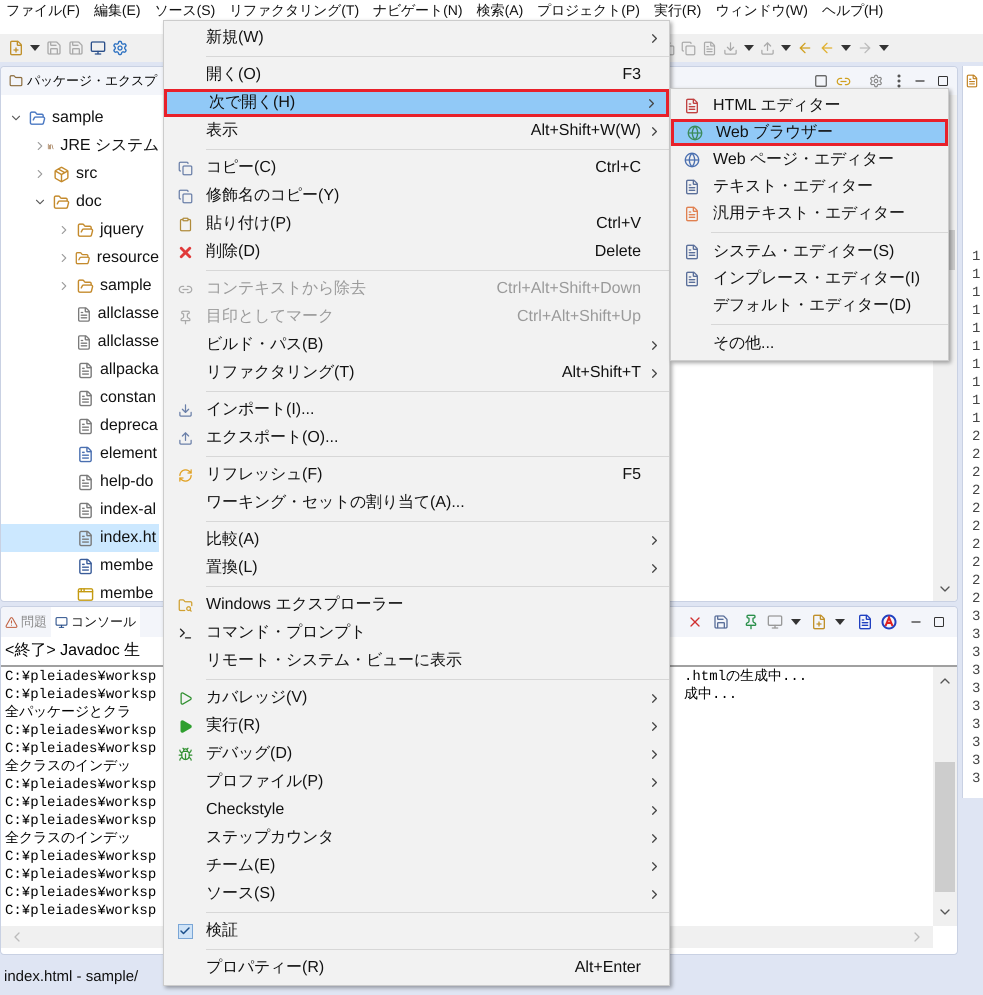  I want to click on new-file-icon, so click(16, 48).